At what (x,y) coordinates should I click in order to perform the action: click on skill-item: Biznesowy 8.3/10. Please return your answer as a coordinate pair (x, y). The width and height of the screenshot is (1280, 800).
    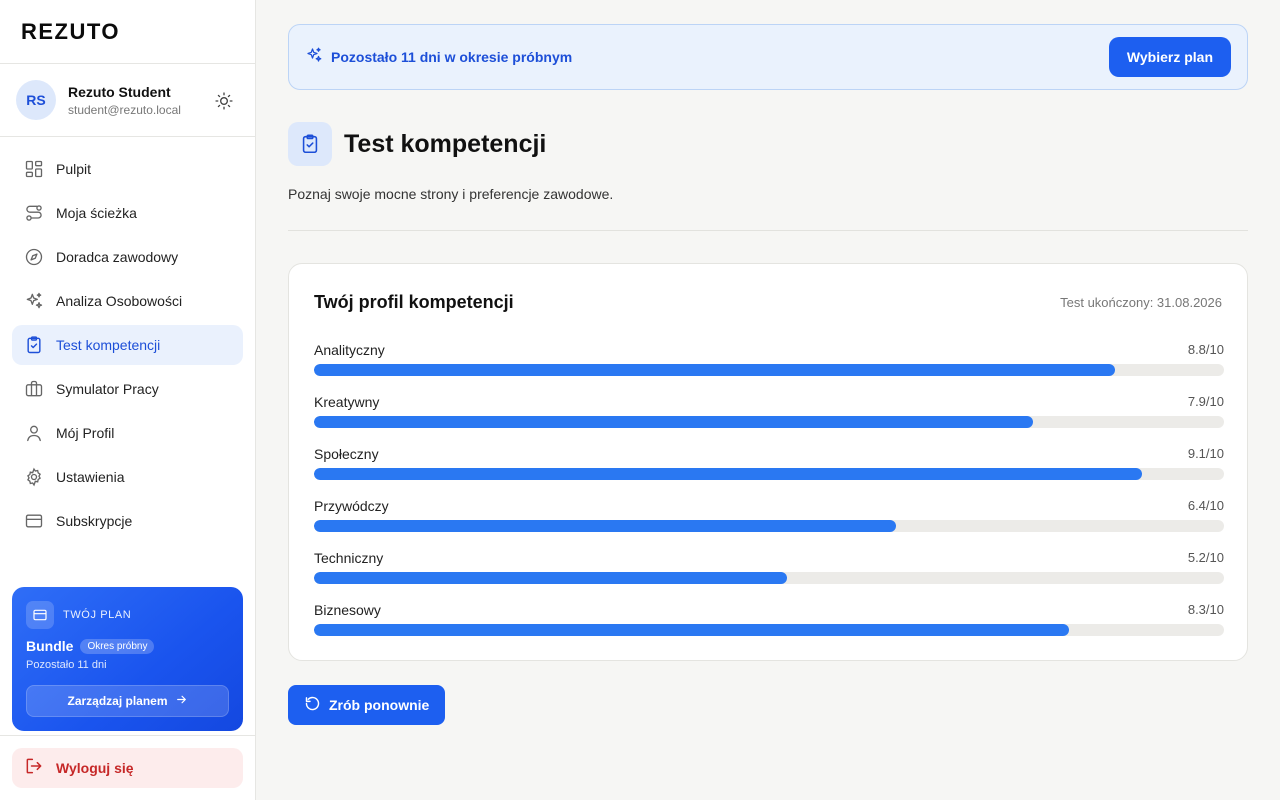
    Looking at the image, I should click on (769, 628).